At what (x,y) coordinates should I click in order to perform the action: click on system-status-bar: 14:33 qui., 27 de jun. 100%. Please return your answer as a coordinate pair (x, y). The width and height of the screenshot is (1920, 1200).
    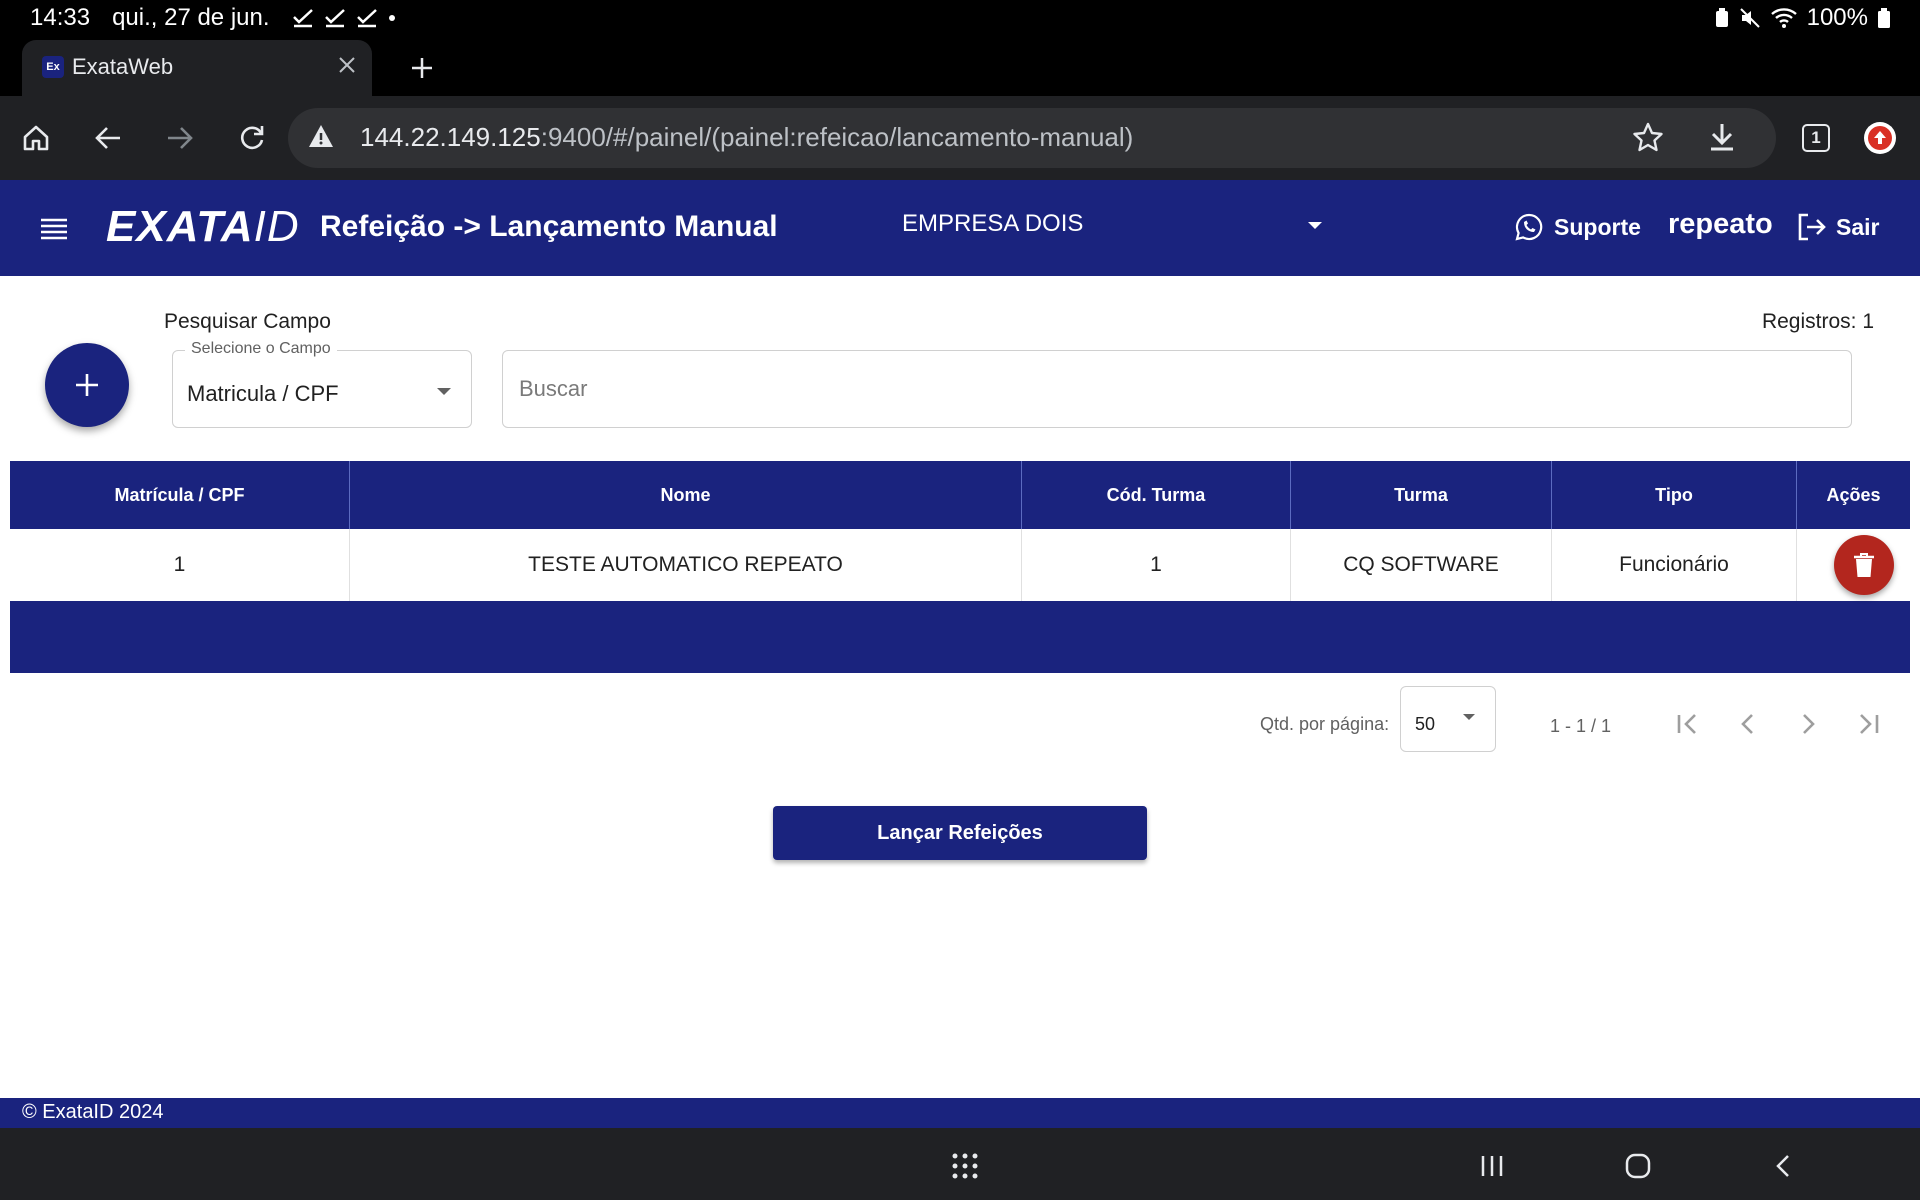
    Looking at the image, I should click on (960, 18).